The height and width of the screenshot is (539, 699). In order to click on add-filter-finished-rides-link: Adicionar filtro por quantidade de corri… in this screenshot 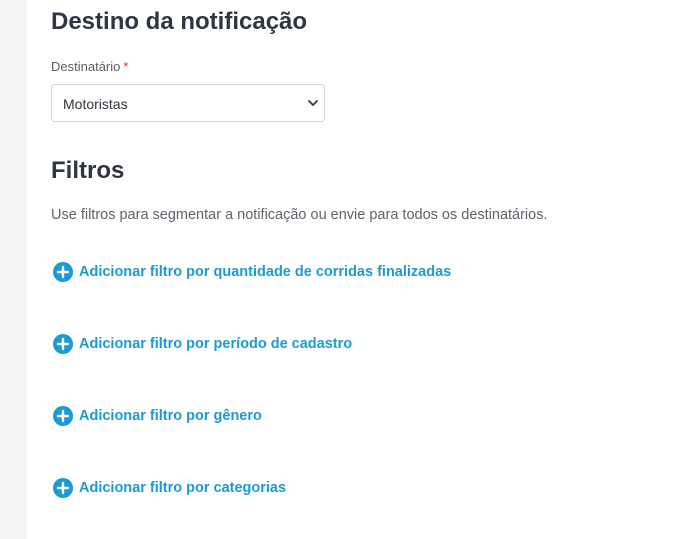, I will do `click(252, 272)`.